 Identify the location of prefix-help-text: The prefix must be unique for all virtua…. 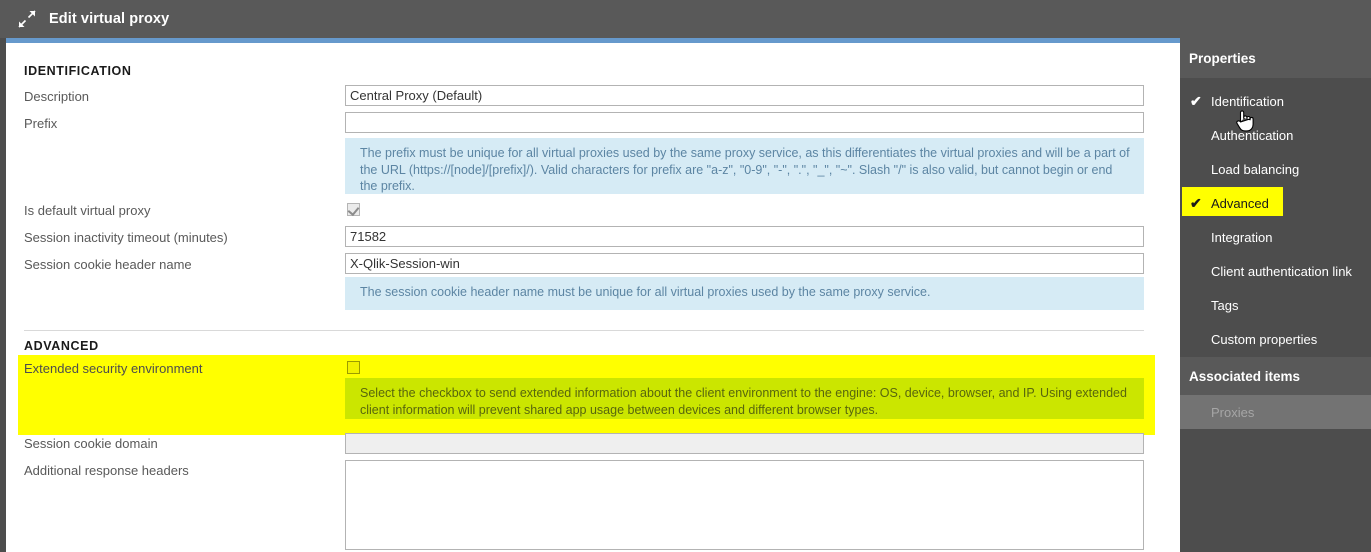
(744, 166).